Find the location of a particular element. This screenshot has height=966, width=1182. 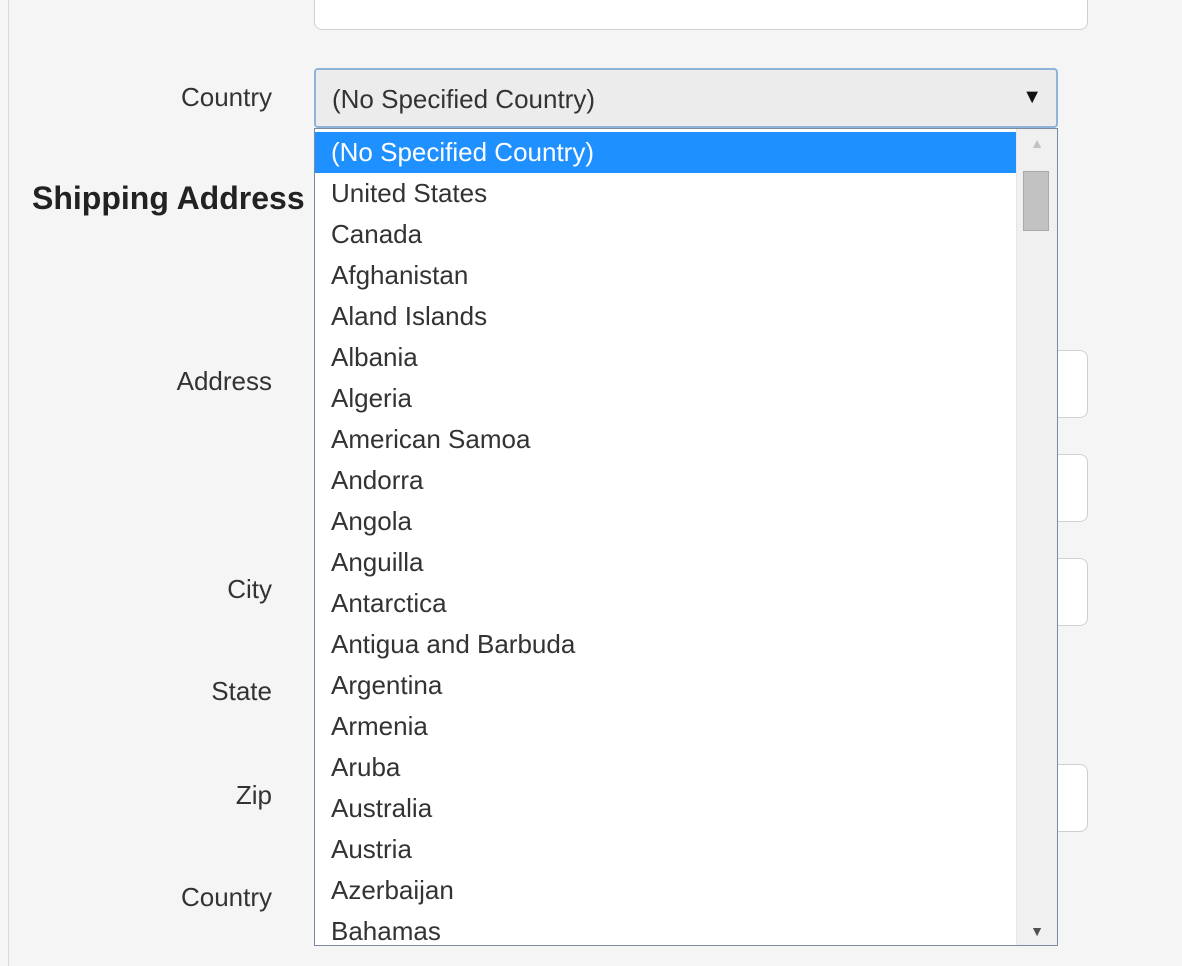

country-option: Afghanistan is located at coordinates (666, 275).